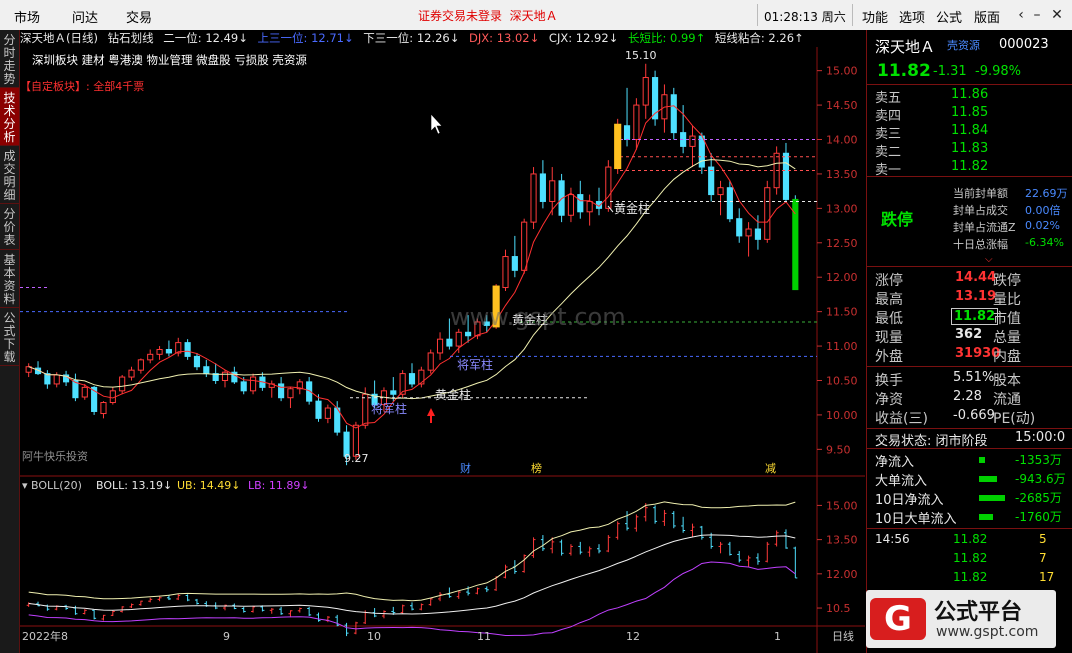 This screenshot has height=653, width=1072. What do you see at coordinates (465, 468) in the screenshot?
I see `event-marker: 财` at bounding box center [465, 468].